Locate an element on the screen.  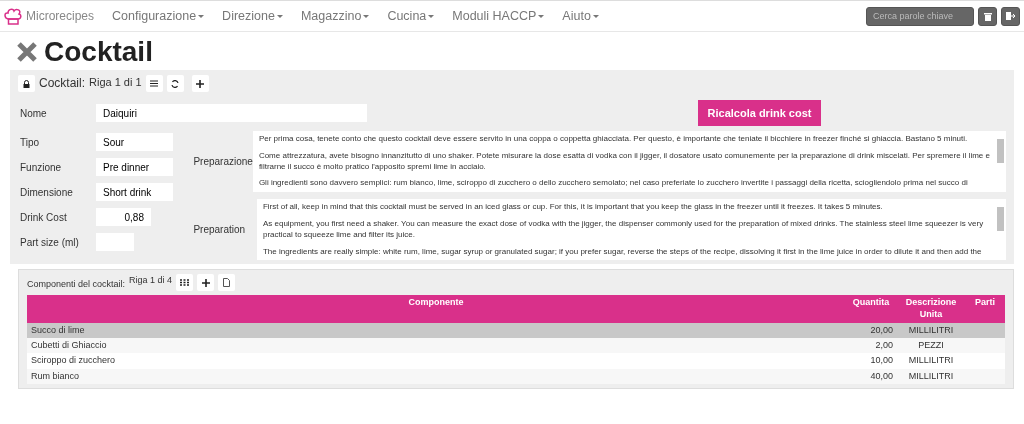
field-label: Part size (ml) is located at coordinates (50, 242).